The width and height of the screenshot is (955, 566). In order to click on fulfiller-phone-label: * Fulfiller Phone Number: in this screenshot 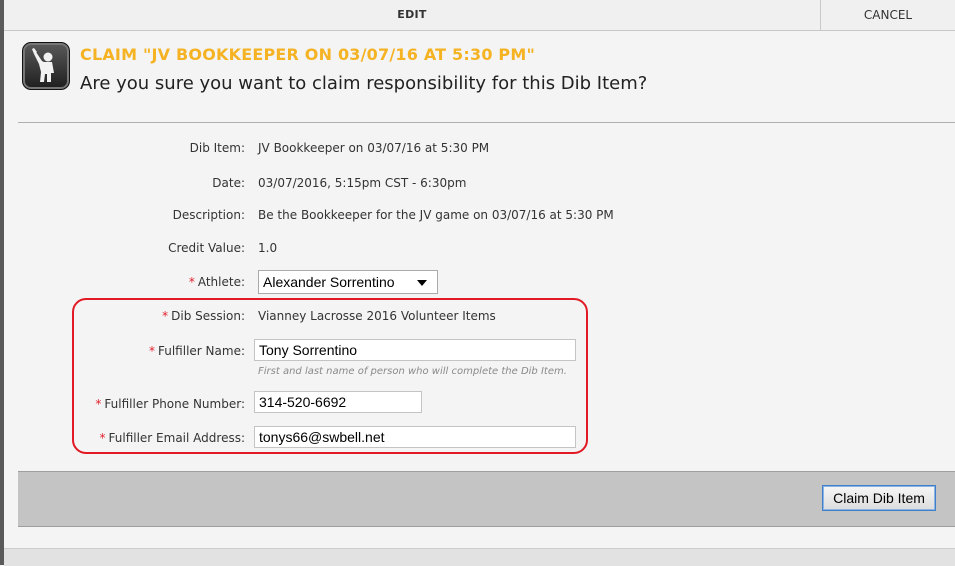, I will do `click(170, 404)`.